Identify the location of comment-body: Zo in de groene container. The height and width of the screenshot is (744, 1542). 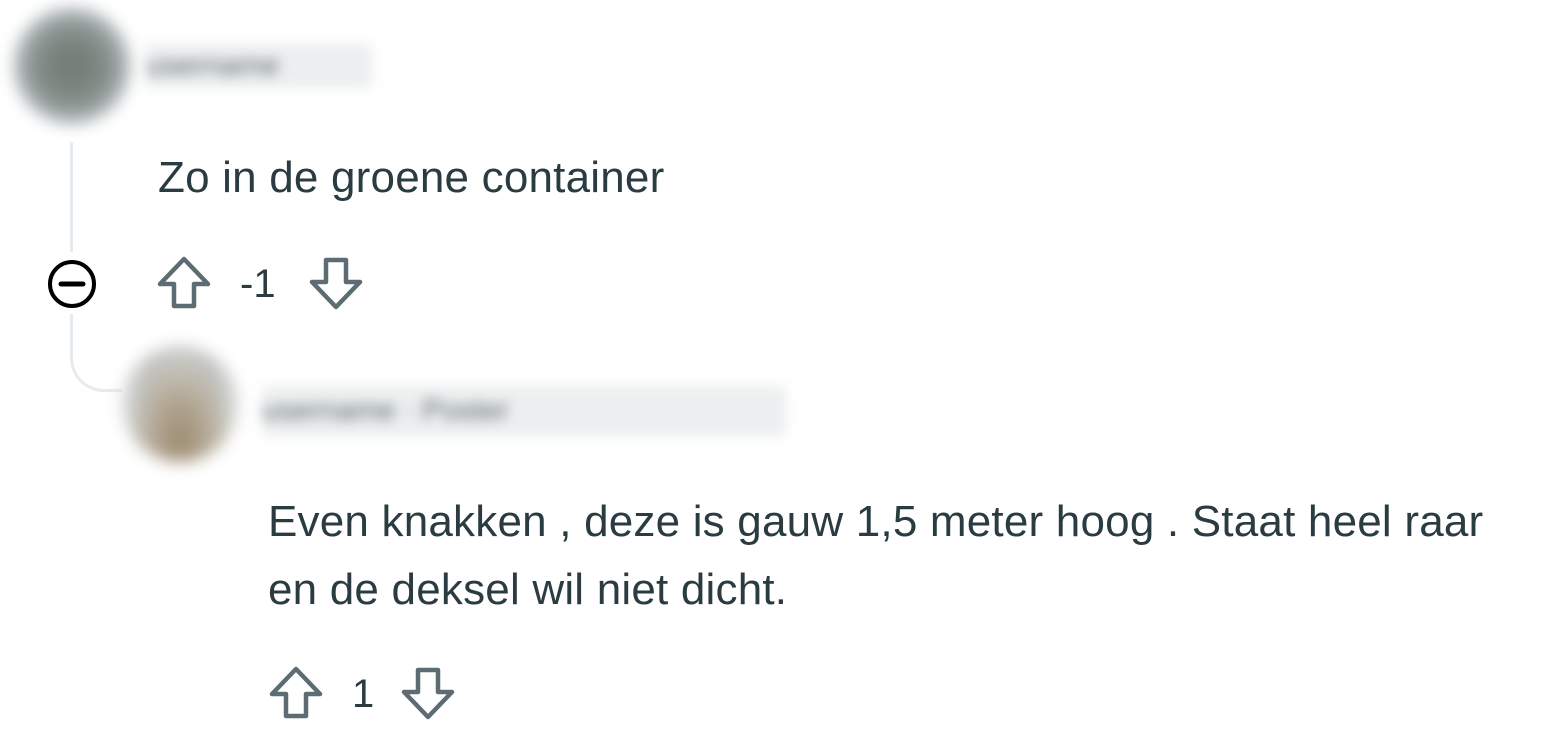
(411, 177).